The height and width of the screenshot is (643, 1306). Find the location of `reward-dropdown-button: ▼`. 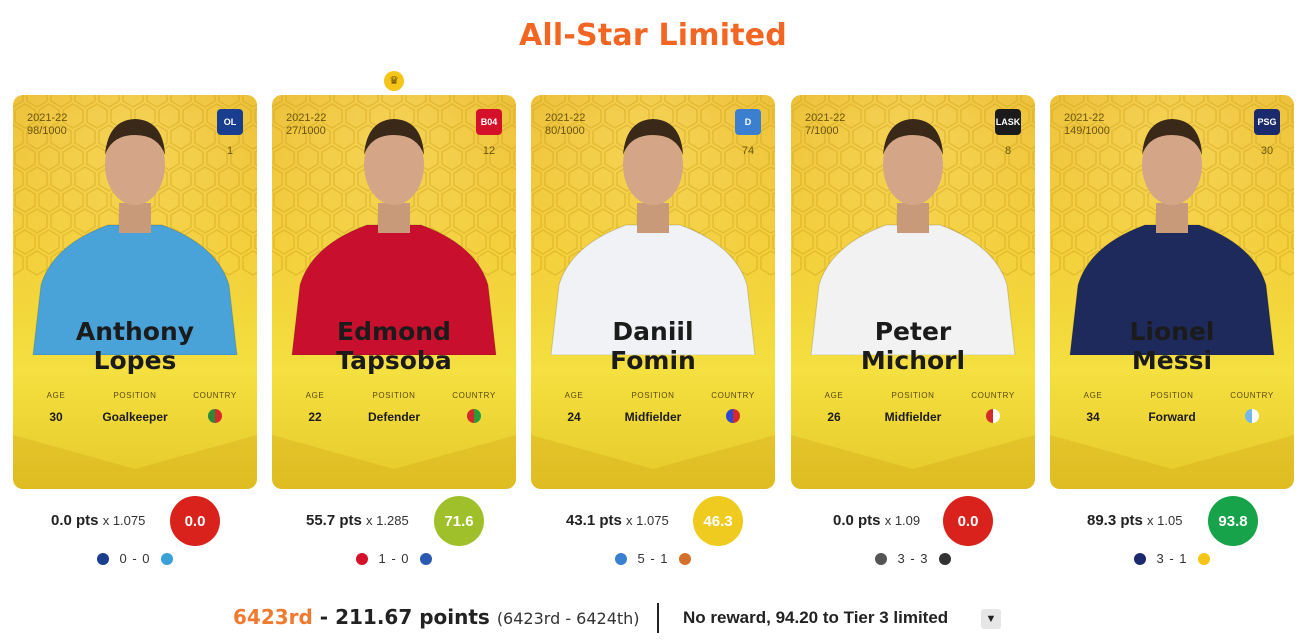

reward-dropdown-button: ▼ is located at coordinates (991, 619).